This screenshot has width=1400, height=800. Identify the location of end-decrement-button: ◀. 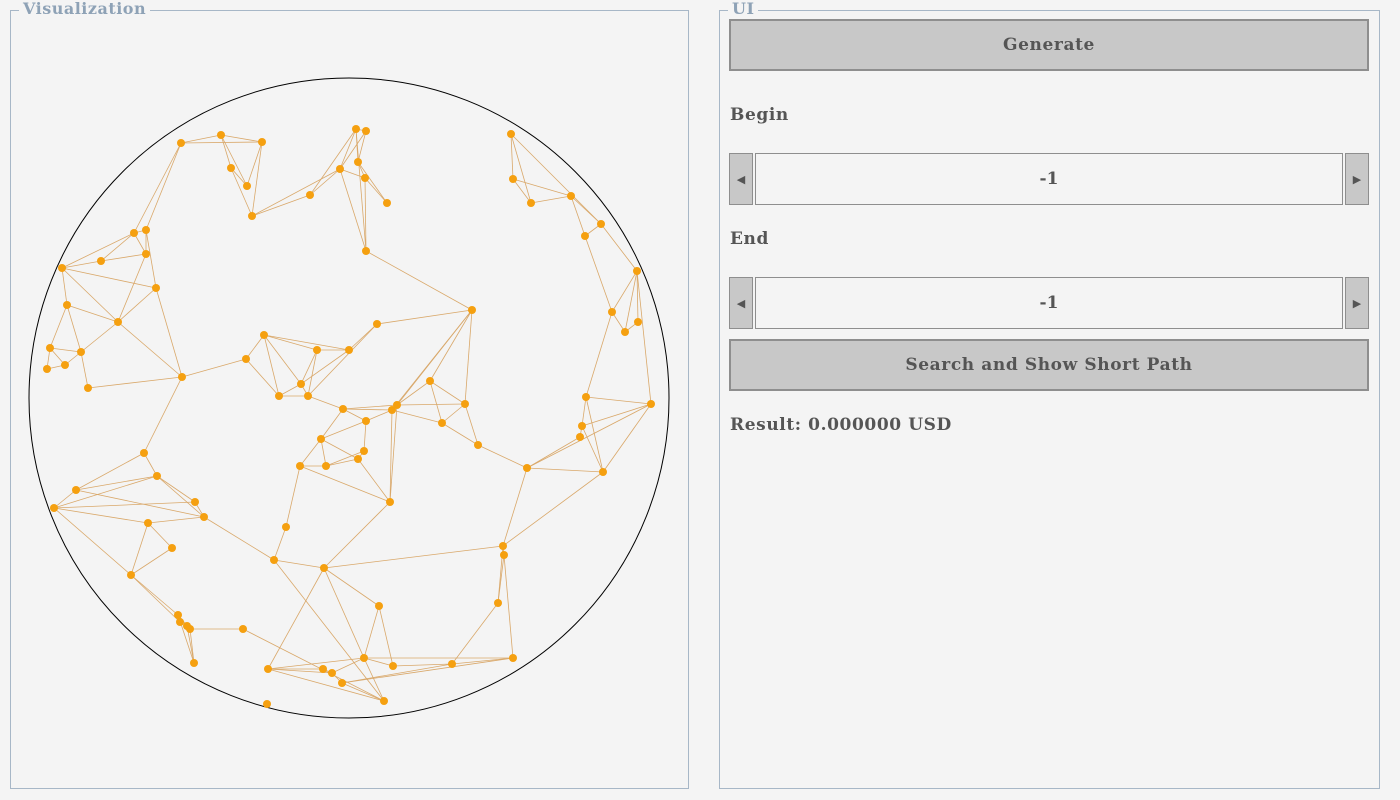
(741, 303).